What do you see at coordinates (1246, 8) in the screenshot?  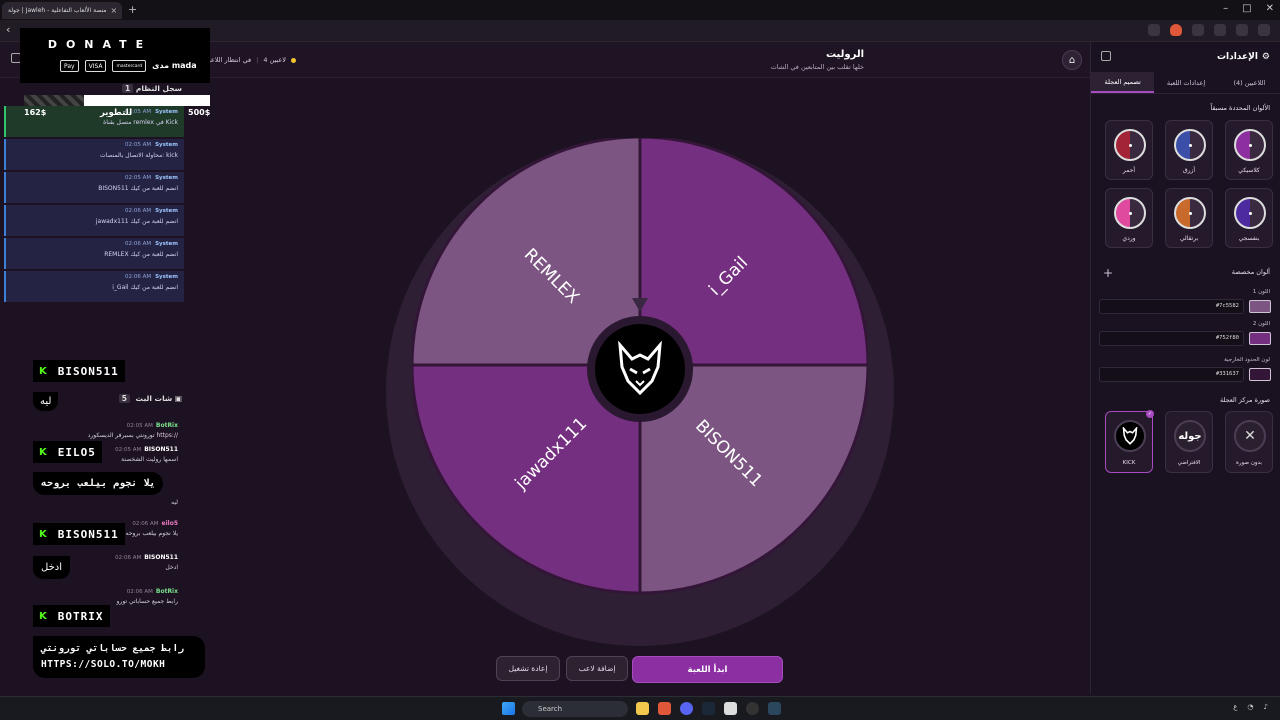 I see `maximize-icon: □` at bounding box center [1246, 8].